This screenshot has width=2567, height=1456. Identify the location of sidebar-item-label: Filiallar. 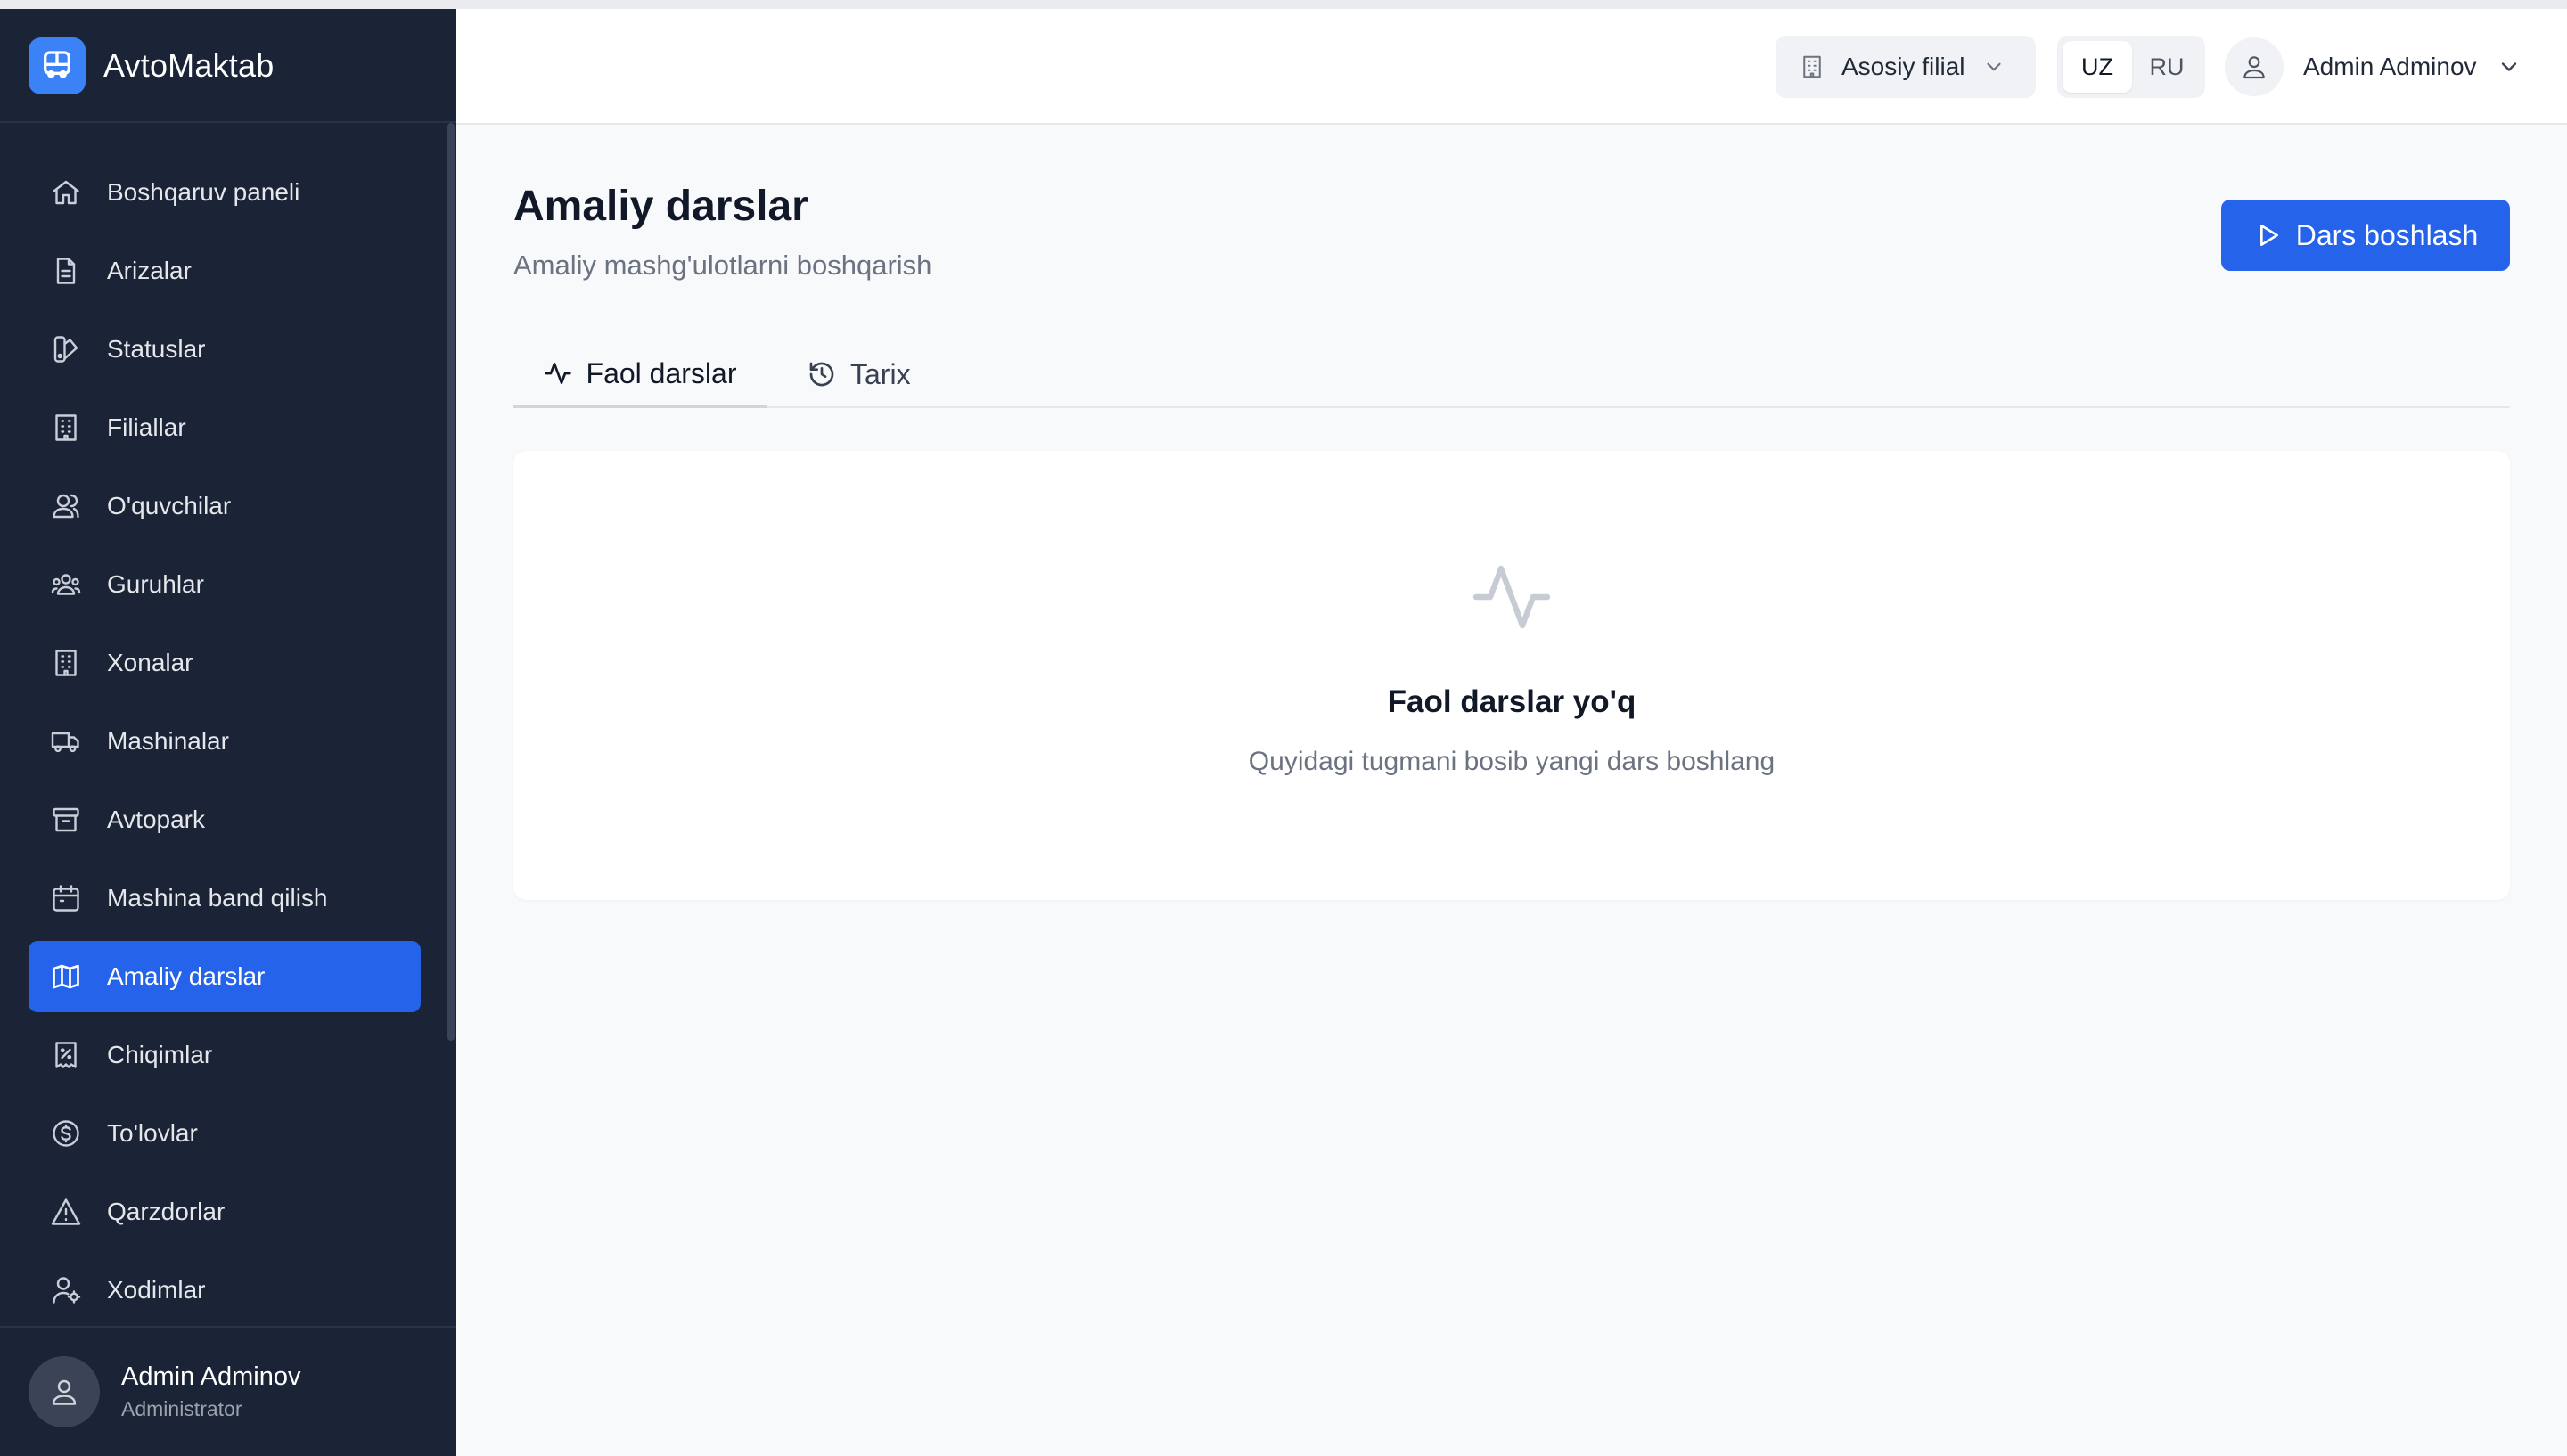
(146, 427).